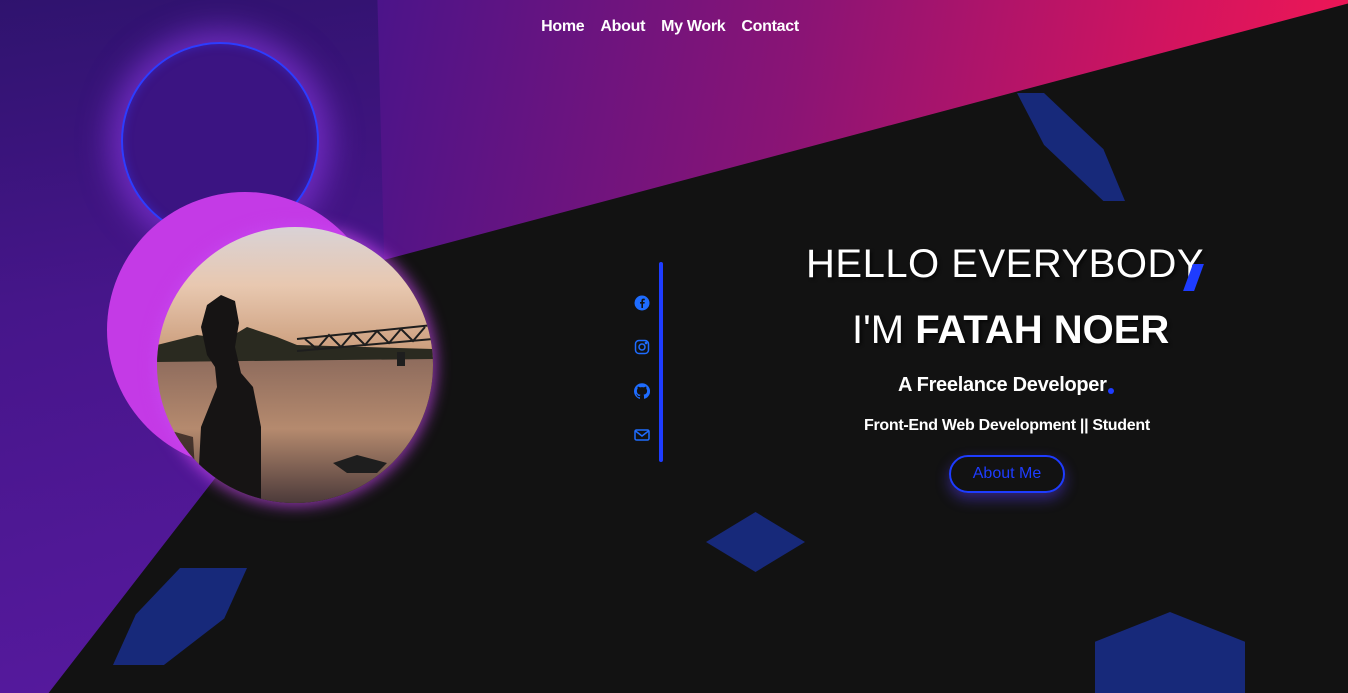 The height and width of the screenshot is (693, 1348). I want to click on instagram-icon, so click(642, 347).